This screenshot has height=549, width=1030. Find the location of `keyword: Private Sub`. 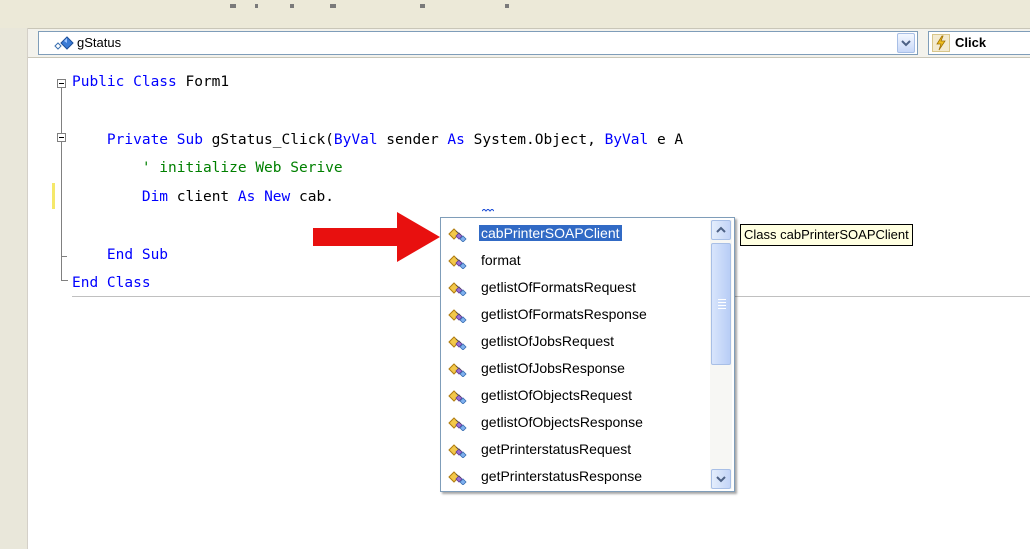

keyword: Private Sub is located at coordinates (154, 140).